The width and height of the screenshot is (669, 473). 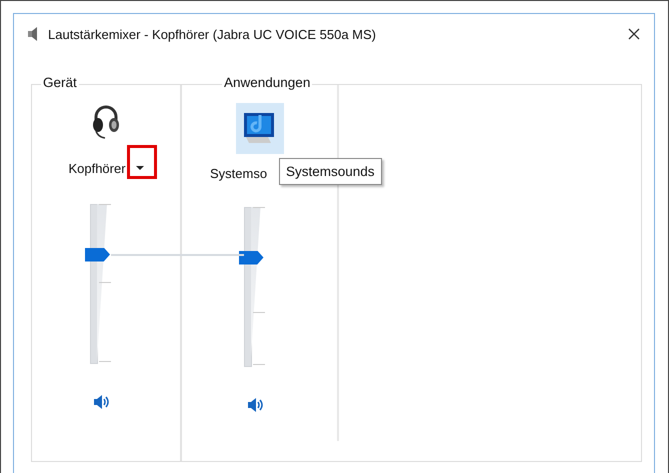 What do you see at coordinates (634, 34) in the screenshot?
I see `close-icon` at bounding box center [634, 34].